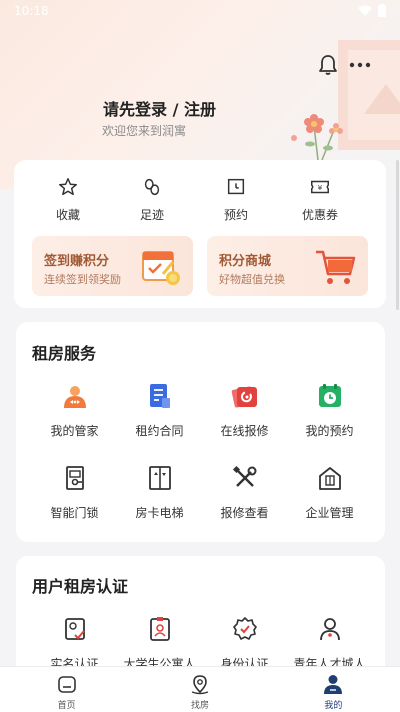 The height and width of the screenshot is (712, 400). Describe the element at coordinates (74, 643) in the screenshot. I see `cert-real-name: 实名认证` at that location.